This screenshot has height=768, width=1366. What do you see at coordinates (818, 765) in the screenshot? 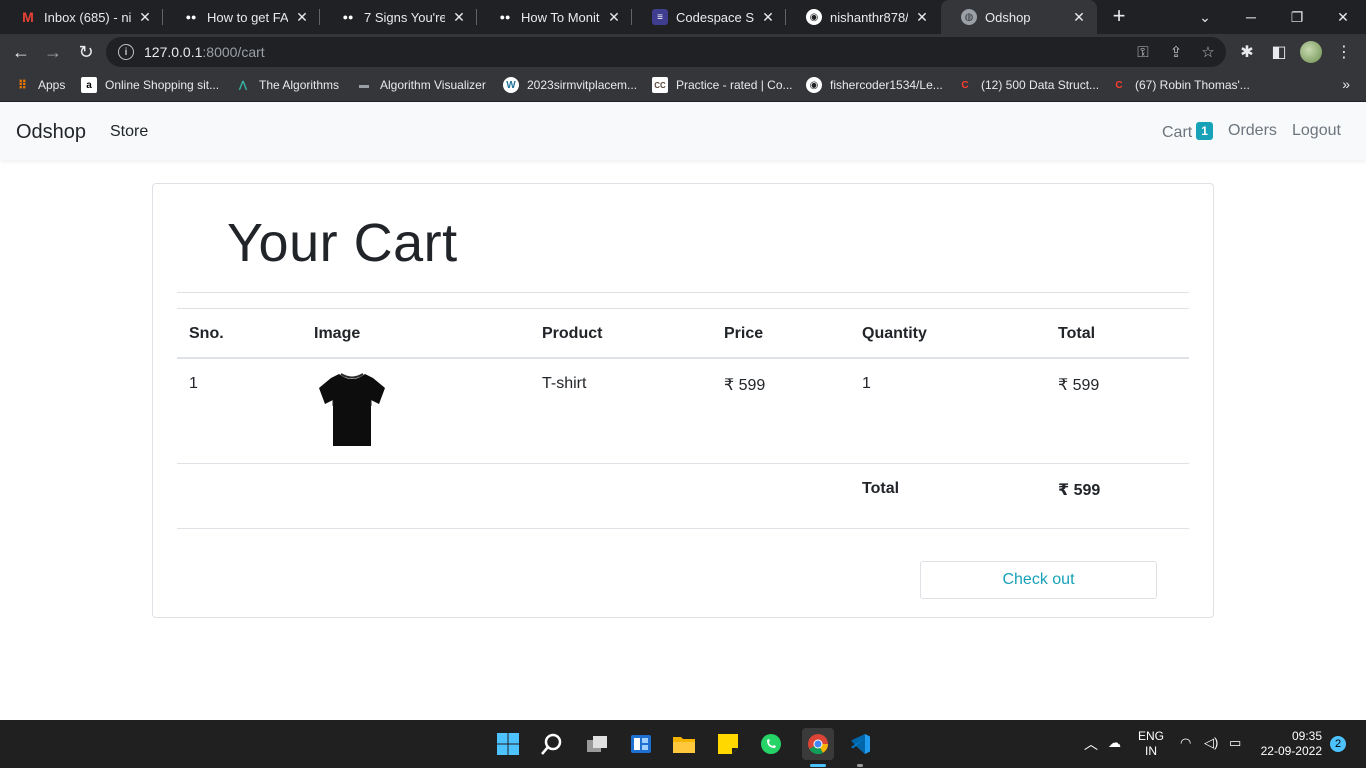
I see `active-app-indicator` at bounding box center [818, 765].